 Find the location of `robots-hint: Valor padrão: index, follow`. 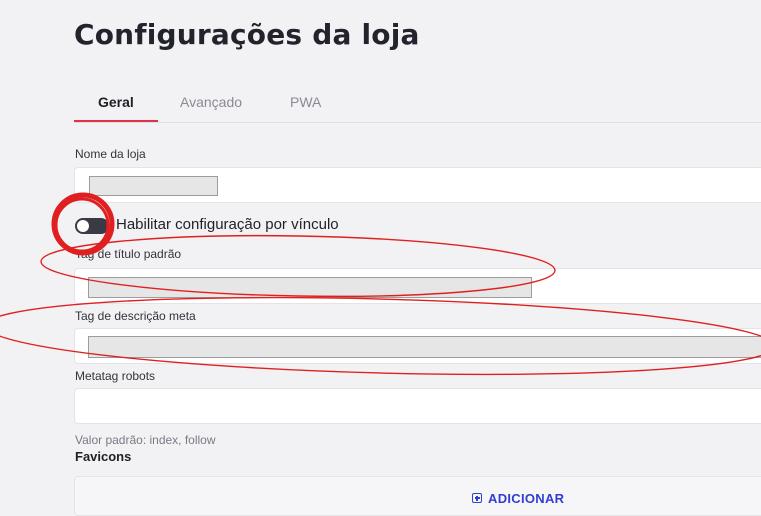

robots-hint: Valor padrão: index, follow is located at coordinates (145, 440).